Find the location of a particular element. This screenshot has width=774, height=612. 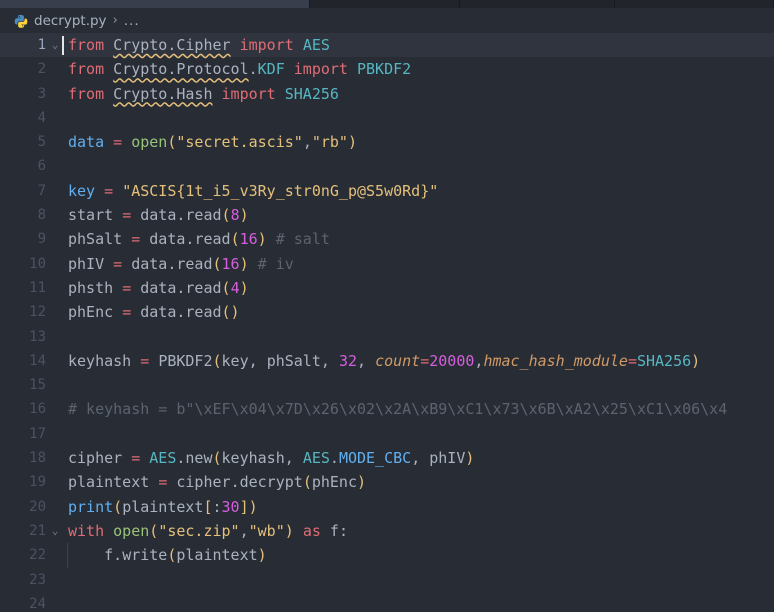

code-token: key is located at coordinates (235, 360).